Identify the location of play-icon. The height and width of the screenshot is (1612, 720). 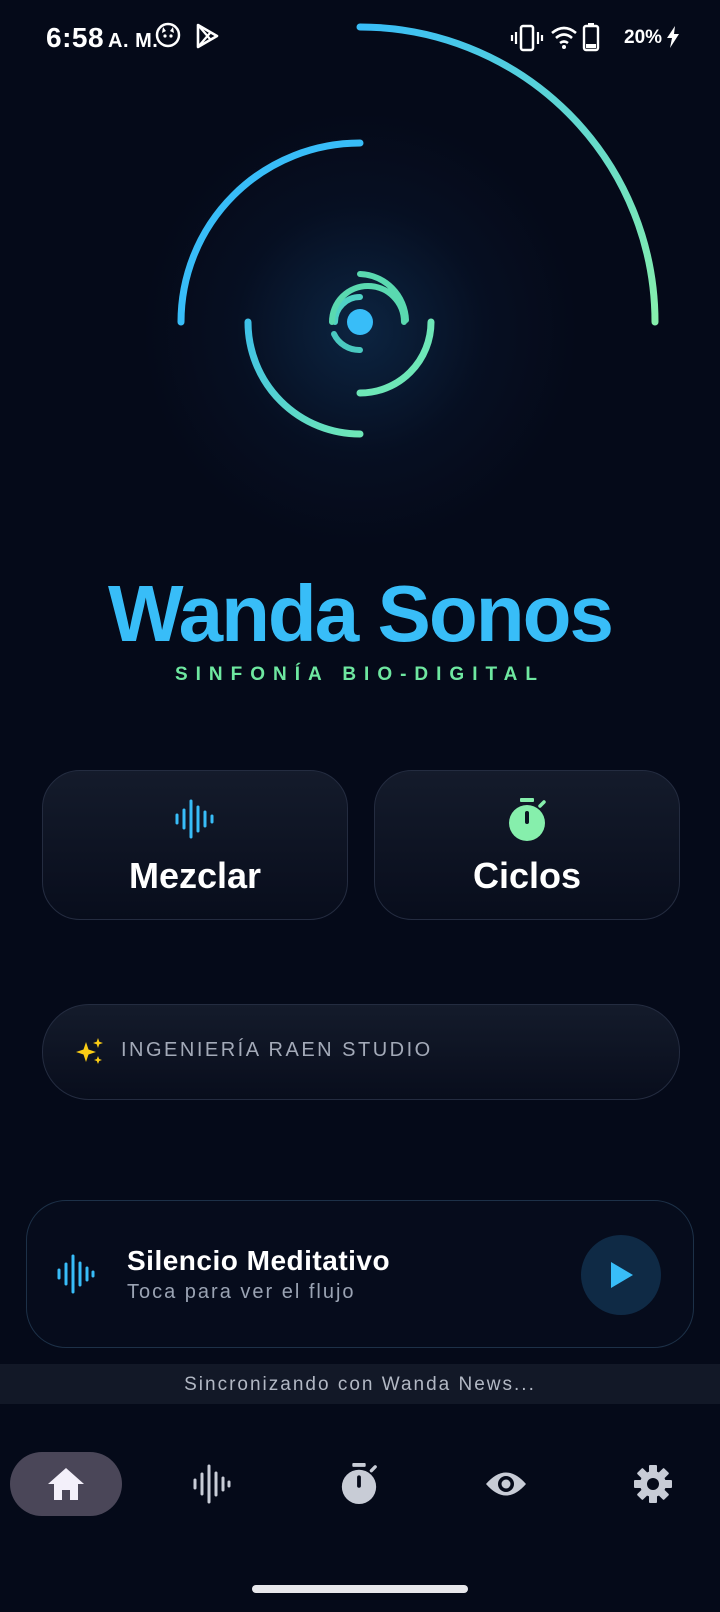
(622, 1275).